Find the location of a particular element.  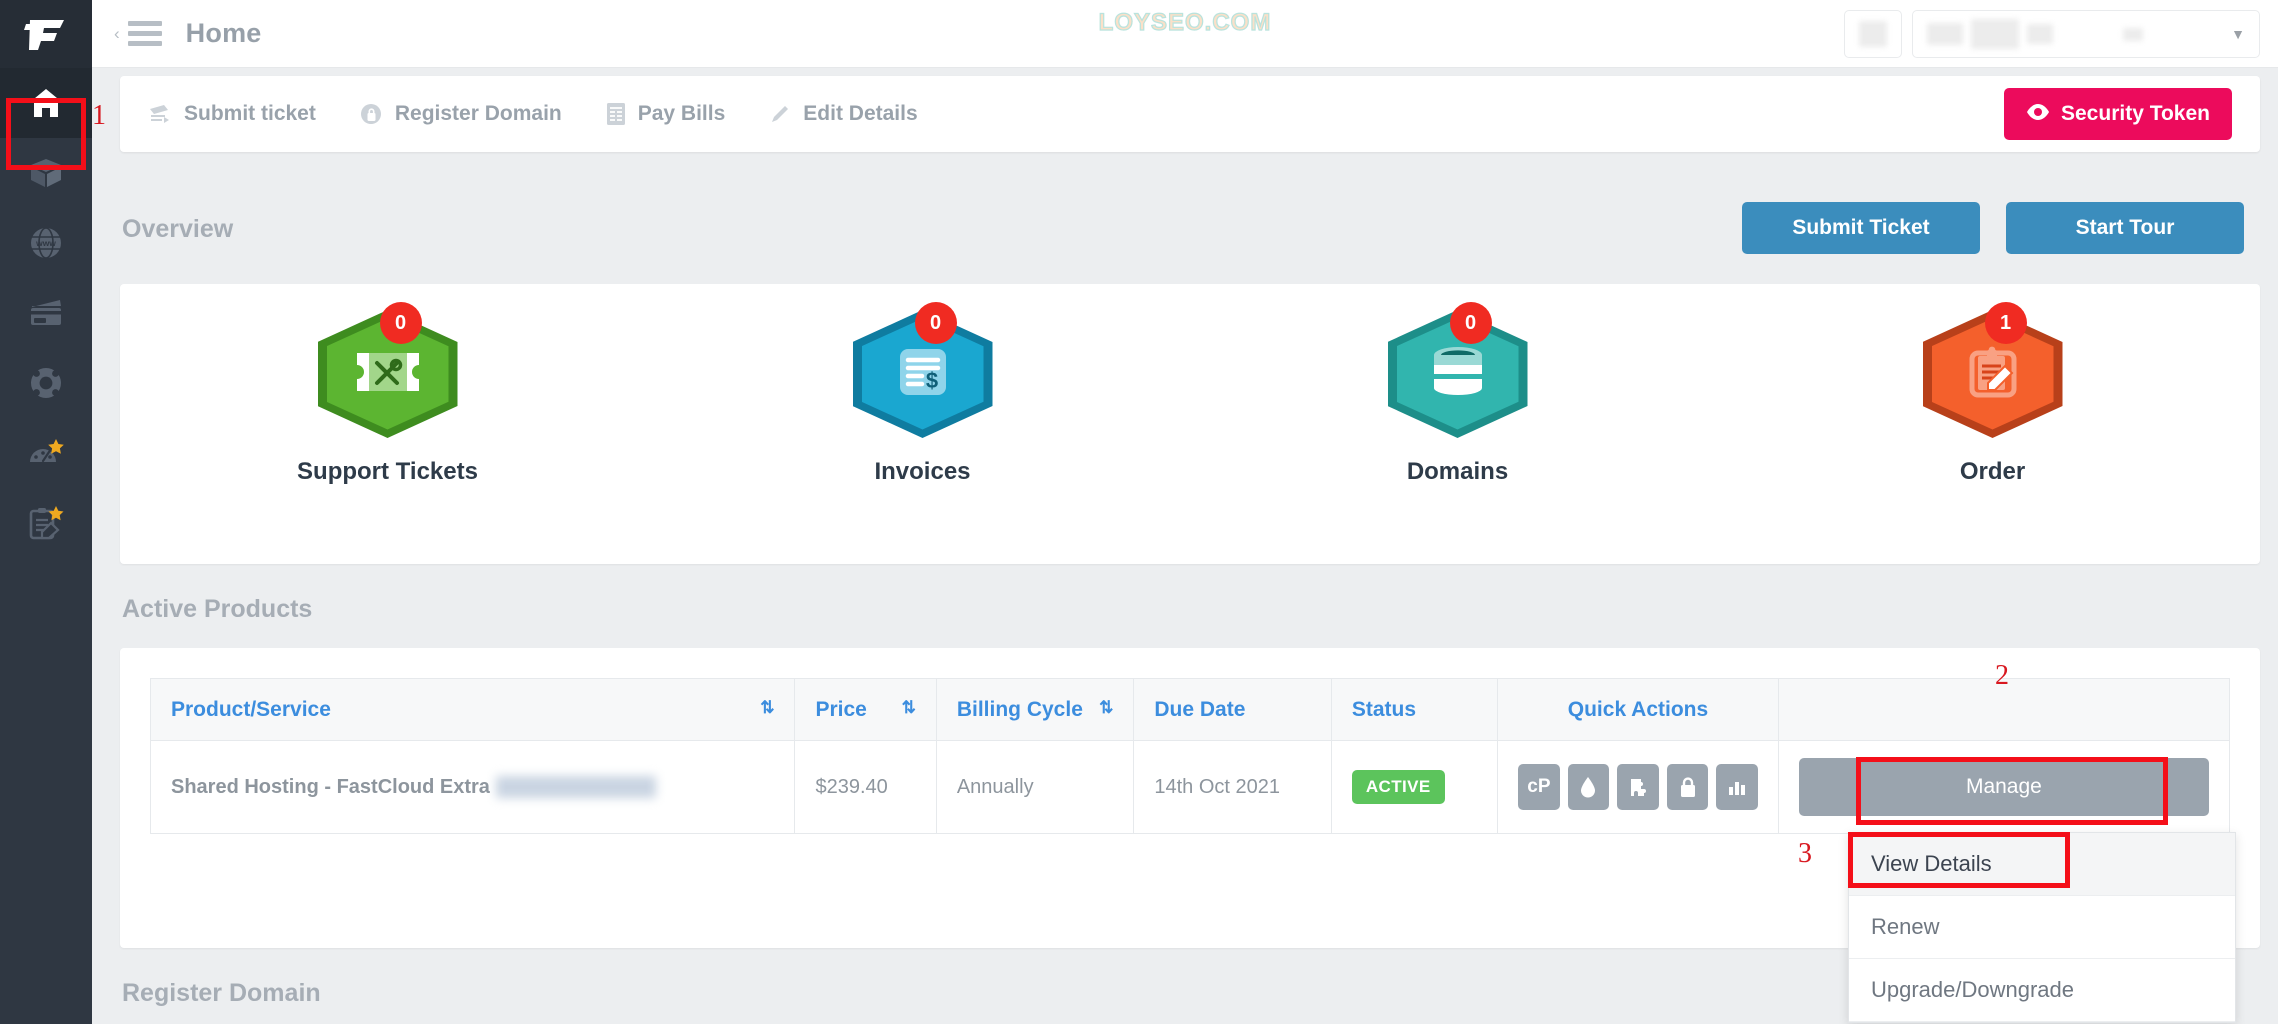

cell-due-date: 14th Oct 2021 is located at coordinates (1232, 787).